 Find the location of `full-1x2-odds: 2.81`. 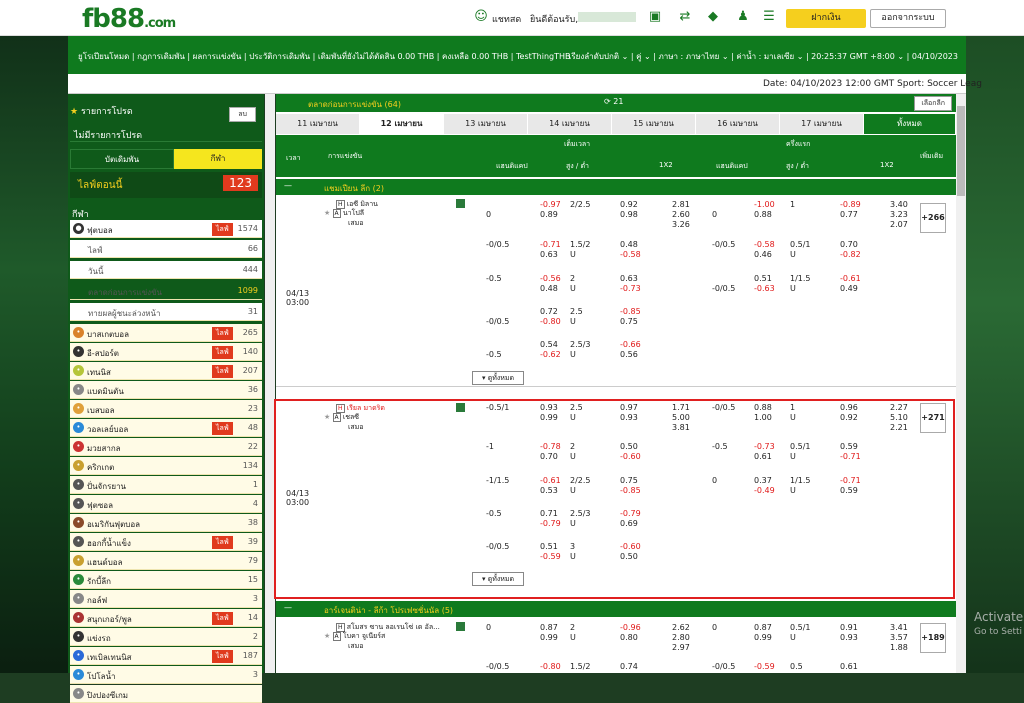

full-1x2-odds: 2.81 is located at coordinates (681, 204).